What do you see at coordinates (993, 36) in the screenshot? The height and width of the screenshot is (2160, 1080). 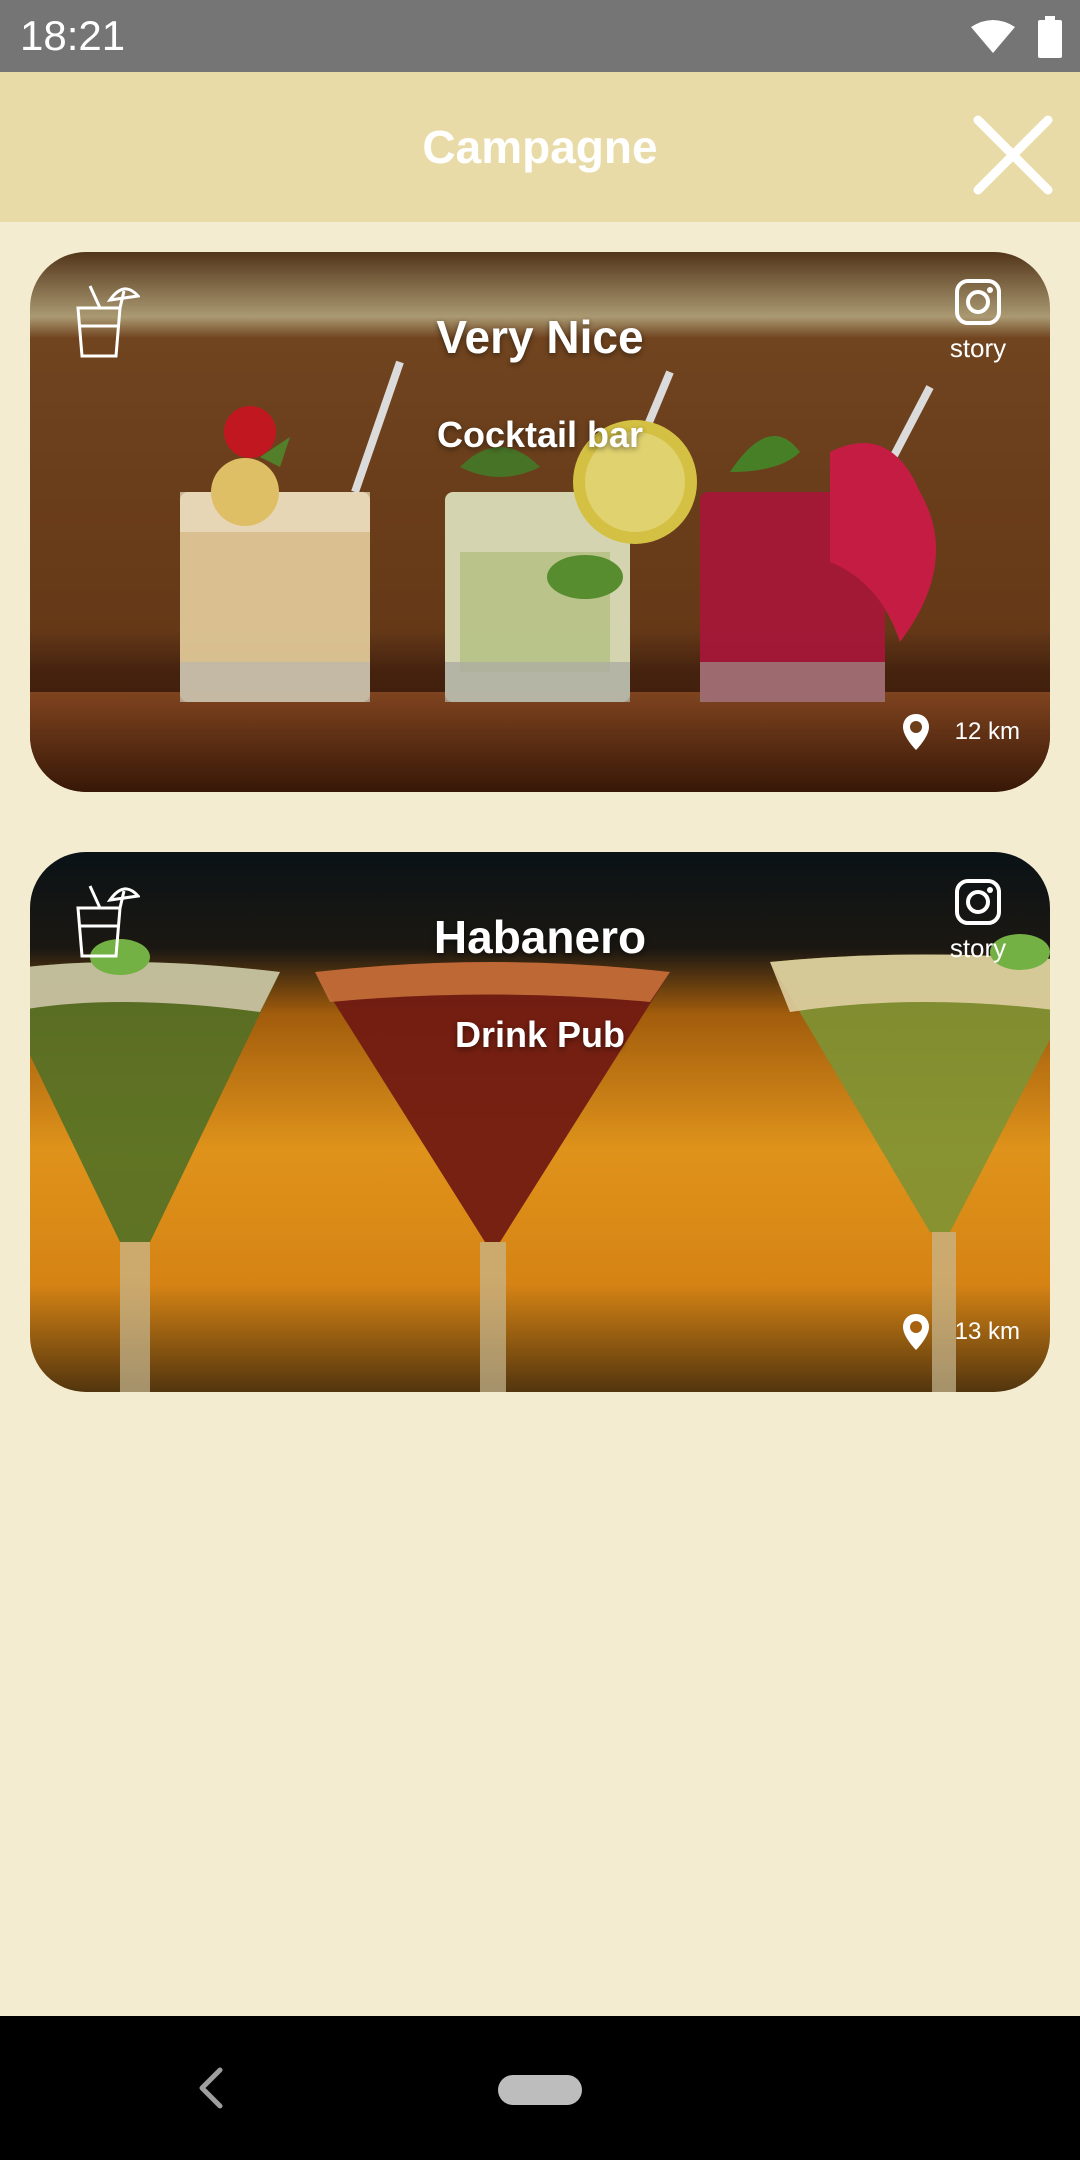 I see `wifi-icon` at bounding box center [993, 36].